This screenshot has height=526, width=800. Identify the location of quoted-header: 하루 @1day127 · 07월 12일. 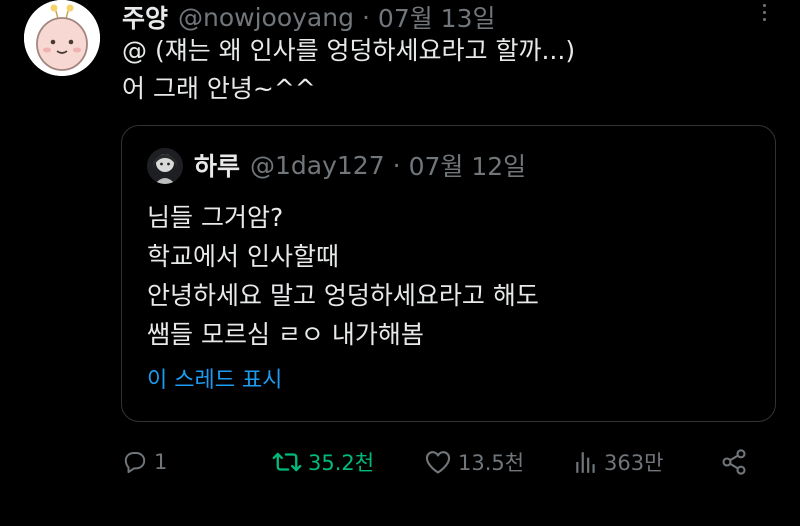
(360, 165).